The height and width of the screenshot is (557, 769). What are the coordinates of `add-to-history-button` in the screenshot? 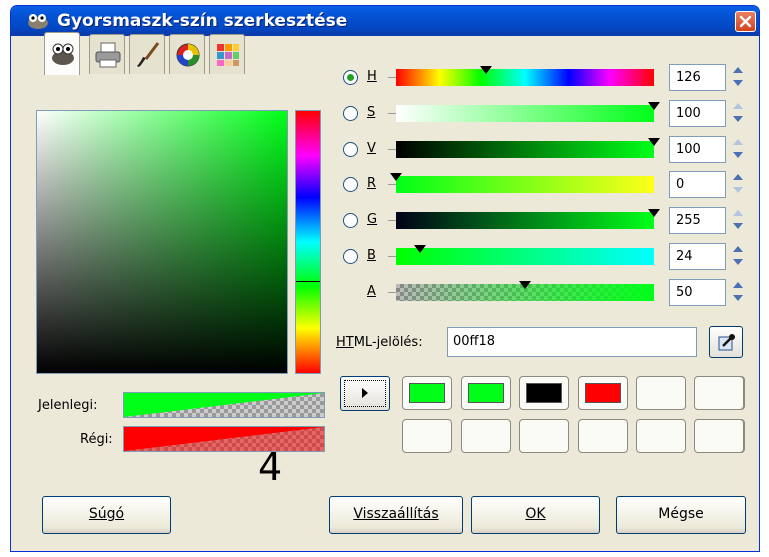 It's located at (365, 393).